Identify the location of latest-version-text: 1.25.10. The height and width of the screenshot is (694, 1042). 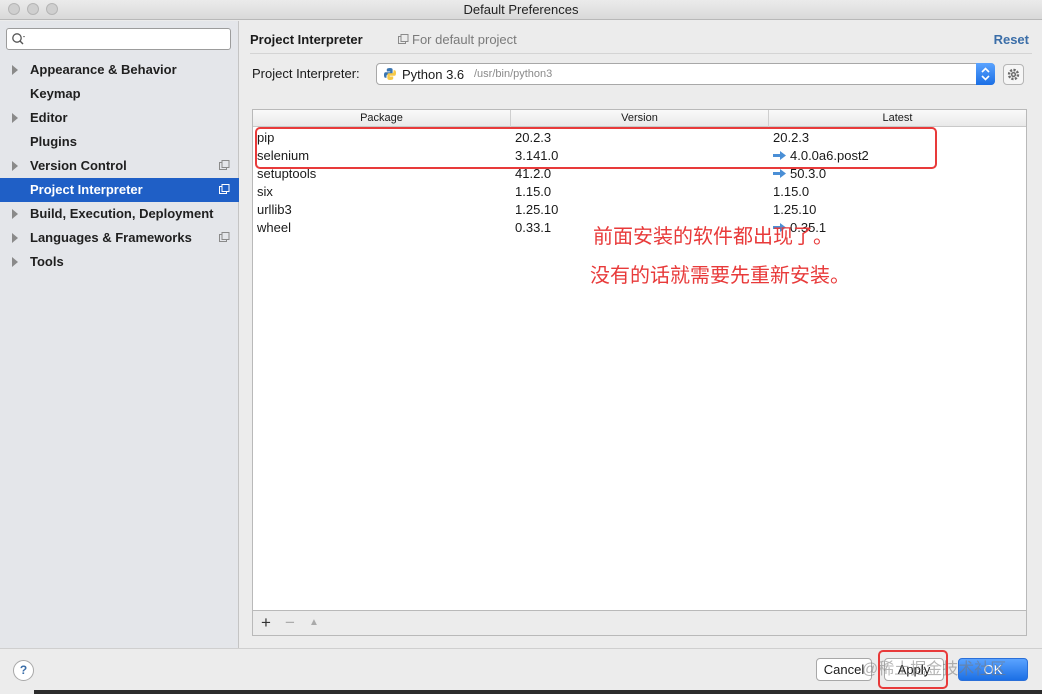
(795, 209).